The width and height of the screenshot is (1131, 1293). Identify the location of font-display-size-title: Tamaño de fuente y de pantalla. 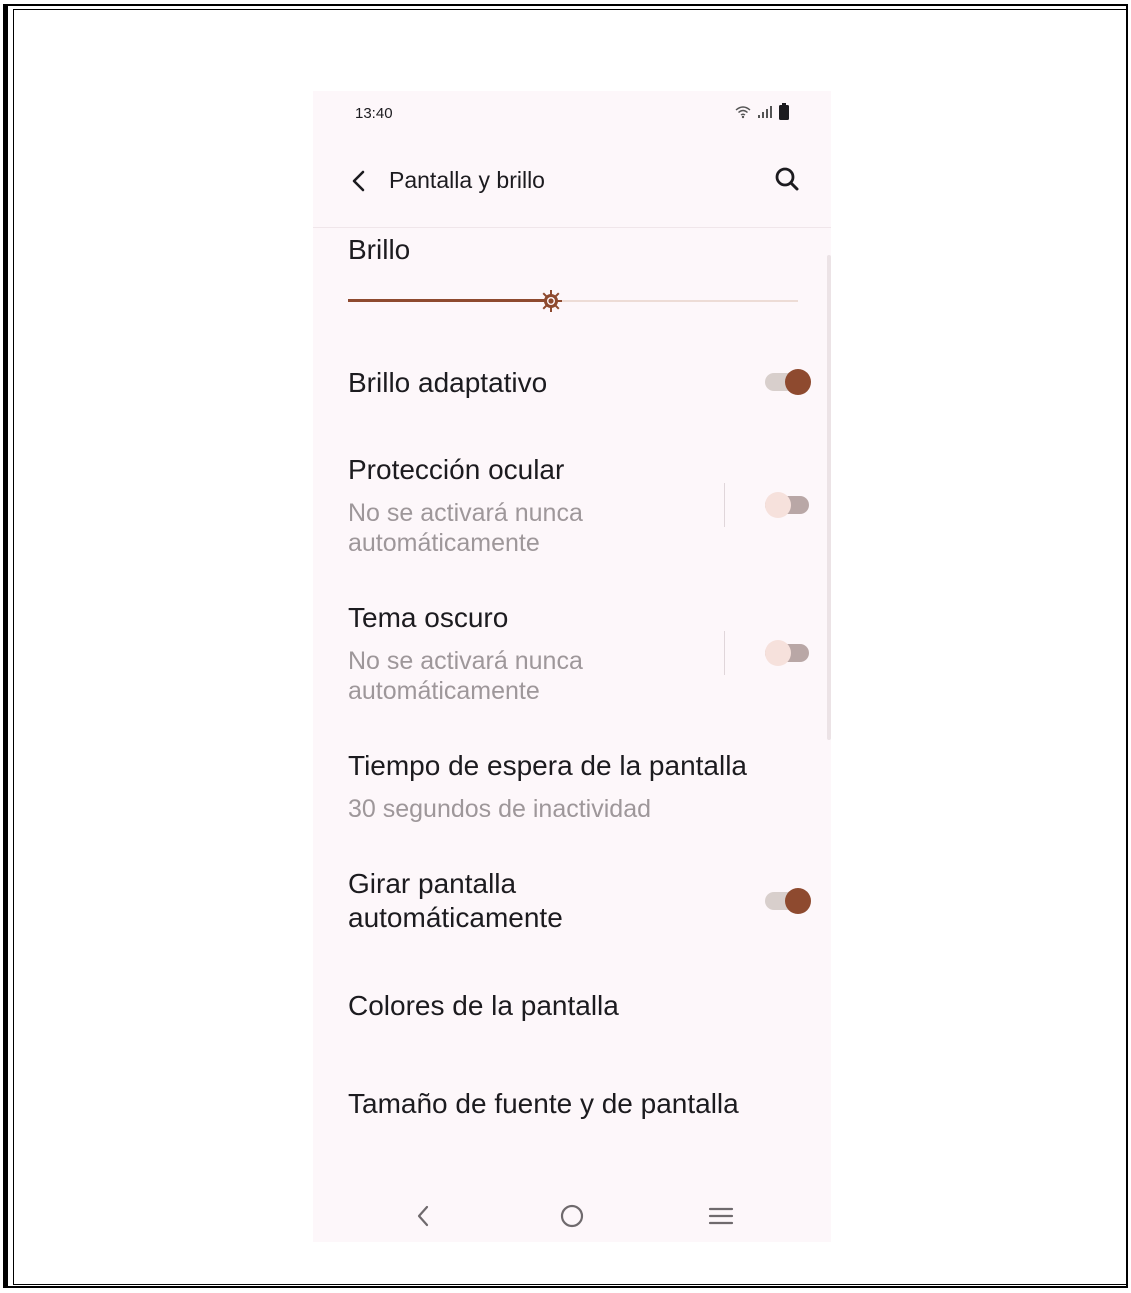
(543, 1103).